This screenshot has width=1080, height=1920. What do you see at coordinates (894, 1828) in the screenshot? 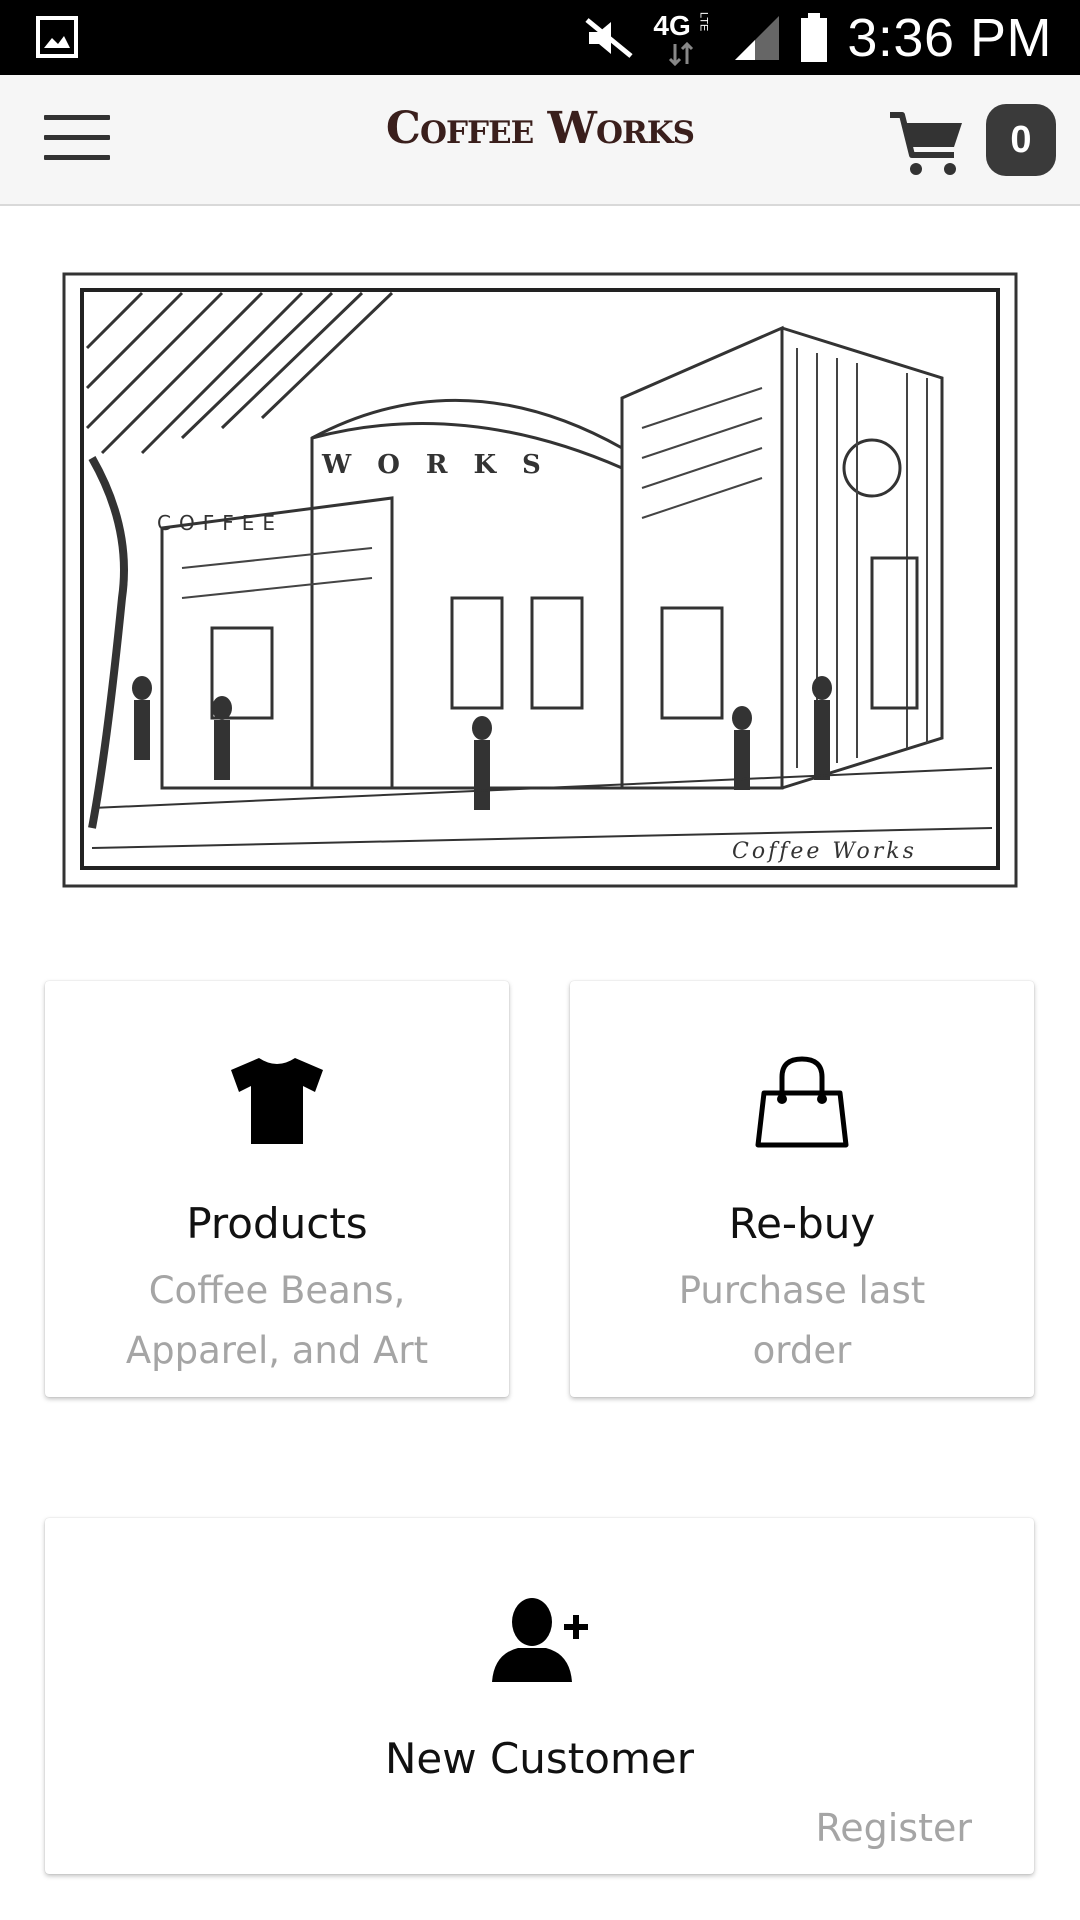
I see `register-link: Register` at bounding box center [894, 1828].